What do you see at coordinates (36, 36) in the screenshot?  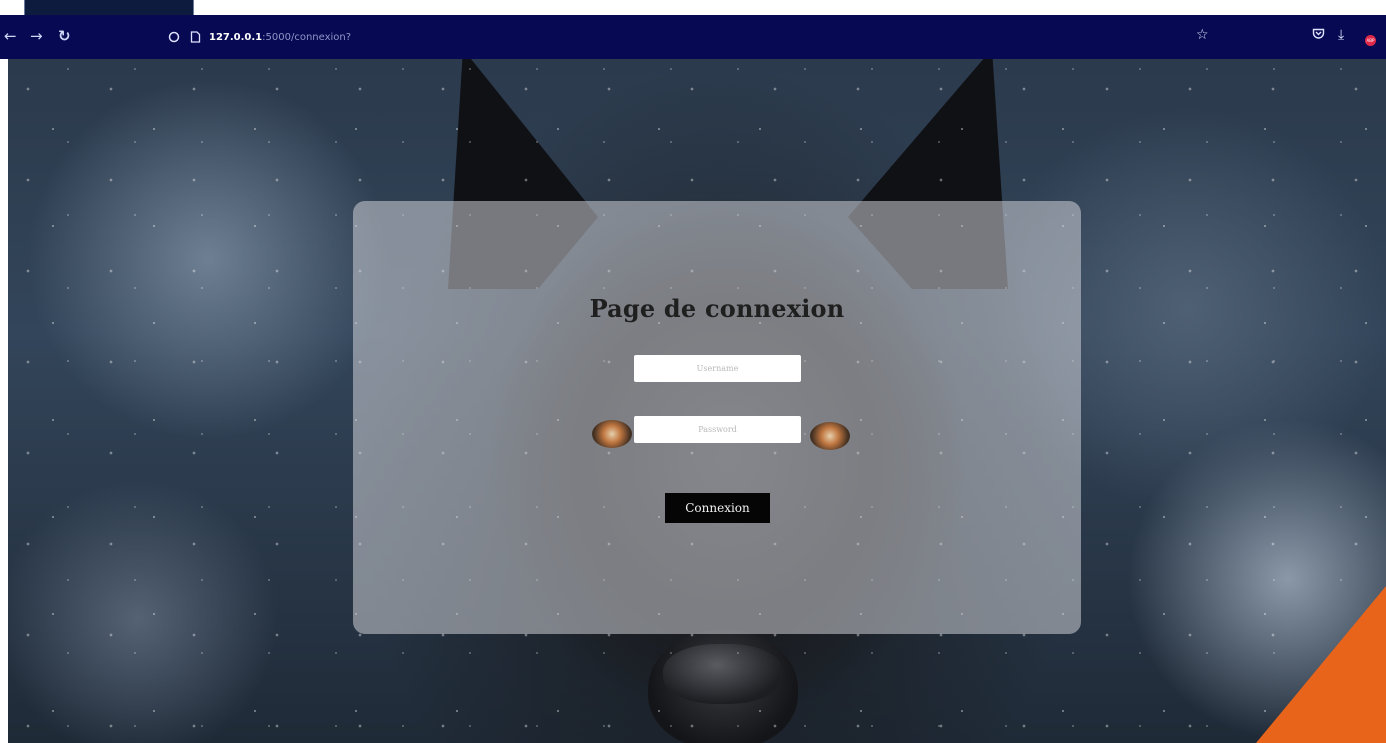 I see `arrow-right-icon: →` at bounding box center [36, 36].